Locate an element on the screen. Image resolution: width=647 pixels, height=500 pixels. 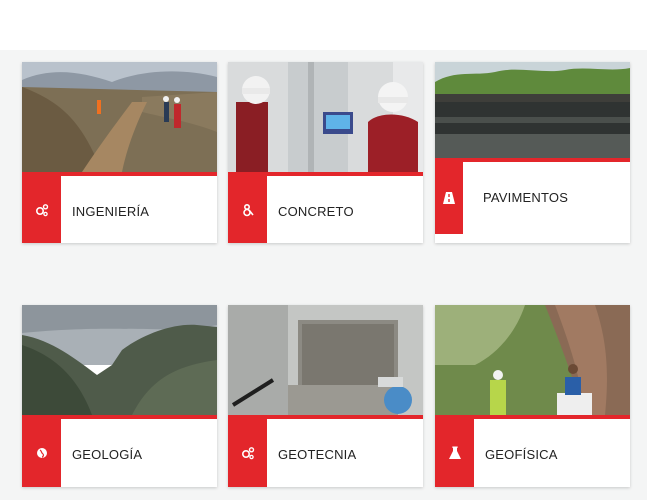
card-title: INGENIERÍA is located at coordinates (111, 211).